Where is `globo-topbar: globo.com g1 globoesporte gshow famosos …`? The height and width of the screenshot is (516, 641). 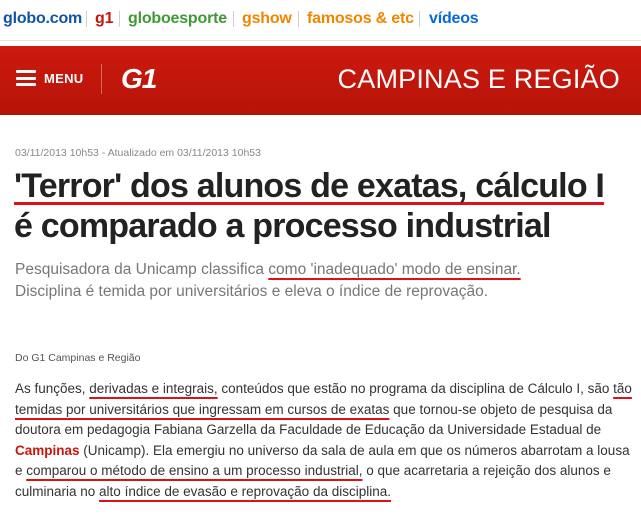
globo-topbar: globo.com g1 globoesporte gshow famosos … is located at coordinates (320, 20).